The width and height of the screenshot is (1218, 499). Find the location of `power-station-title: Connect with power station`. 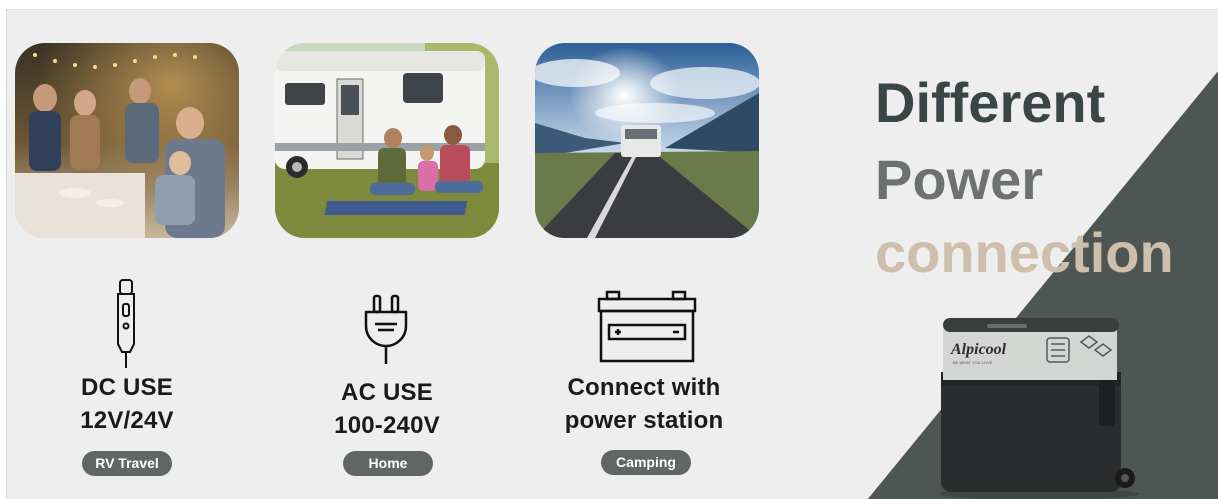

power-station-title: Connect with power station is located at coordinates (644, 404).